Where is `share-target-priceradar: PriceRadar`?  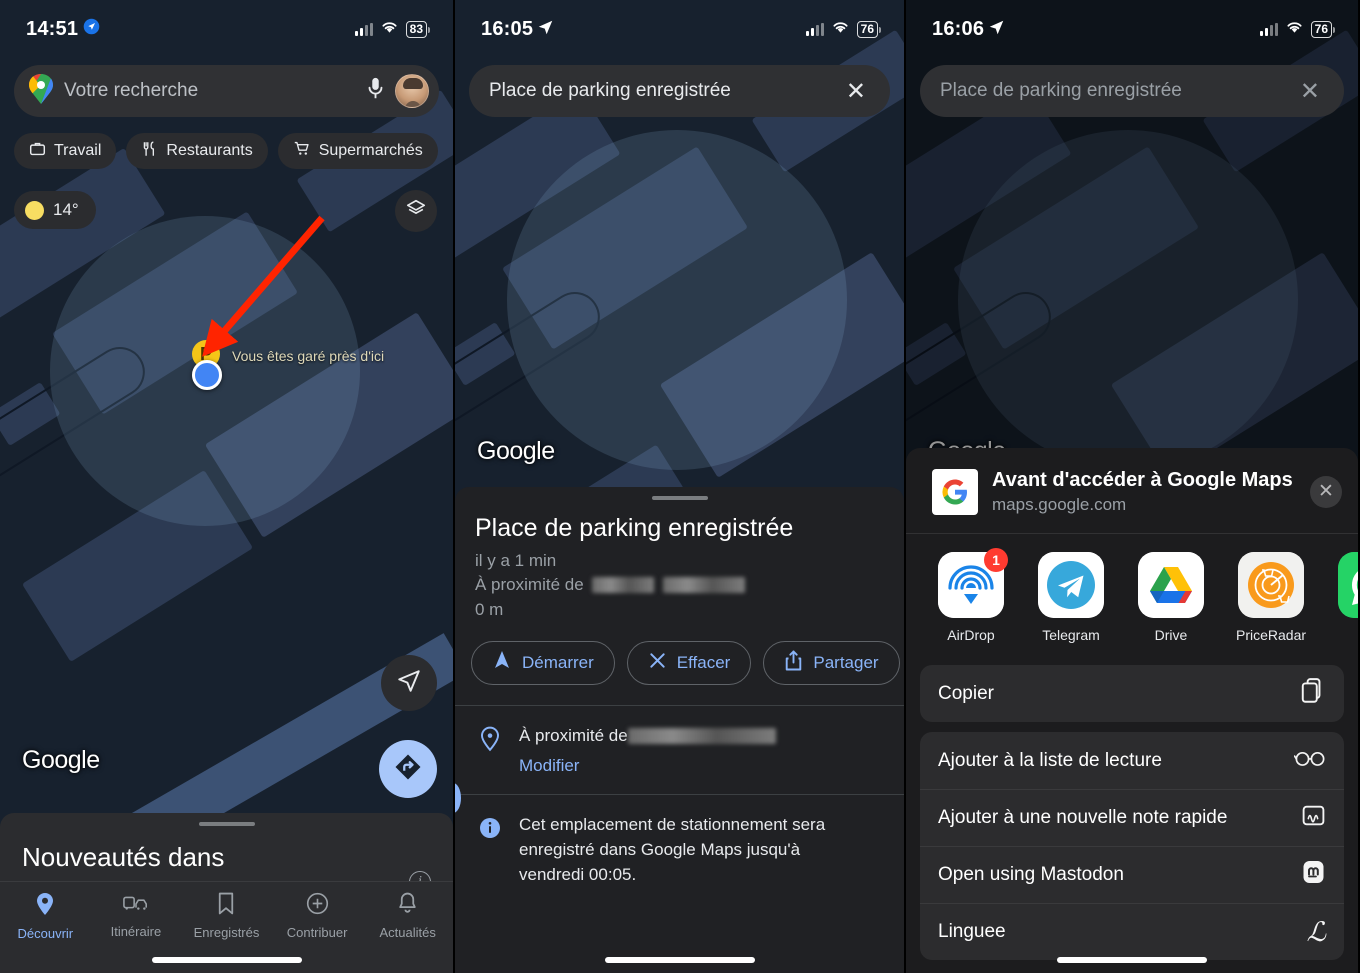 share-target-priceradar: PriceRadar is located at coordinates (1271, 597).